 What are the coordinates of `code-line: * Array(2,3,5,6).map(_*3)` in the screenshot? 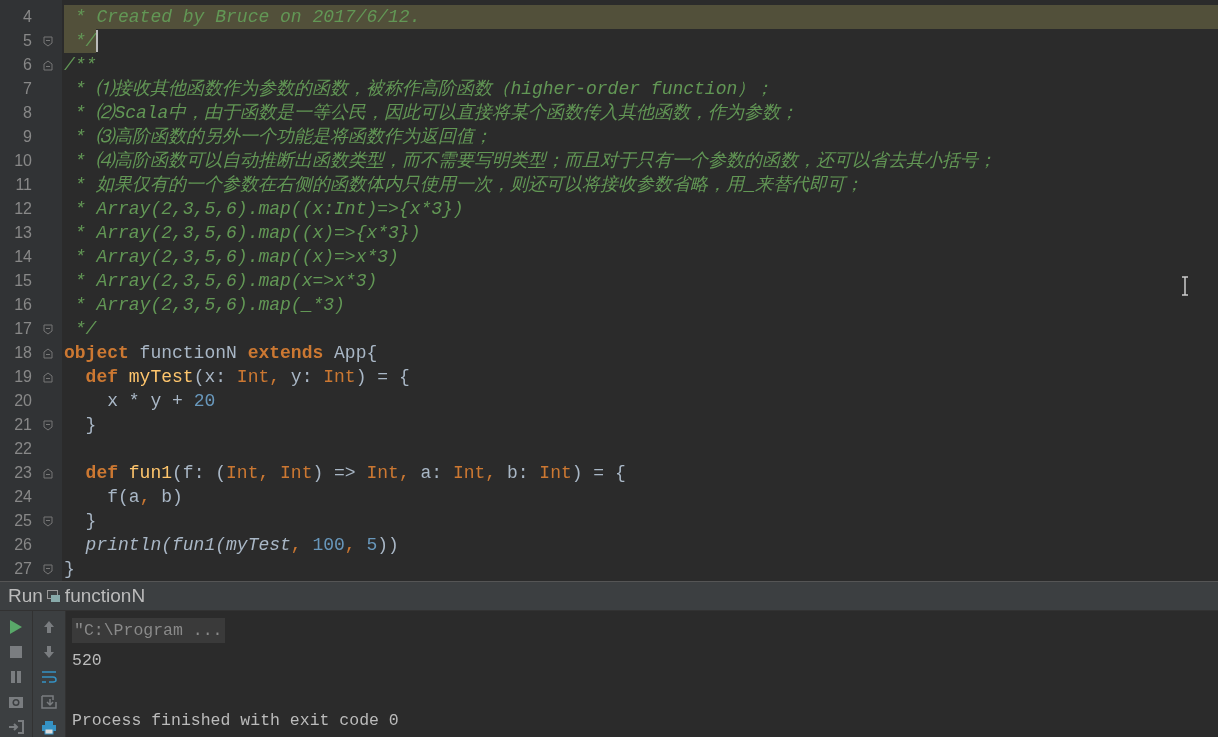 It's located at (209, 305).